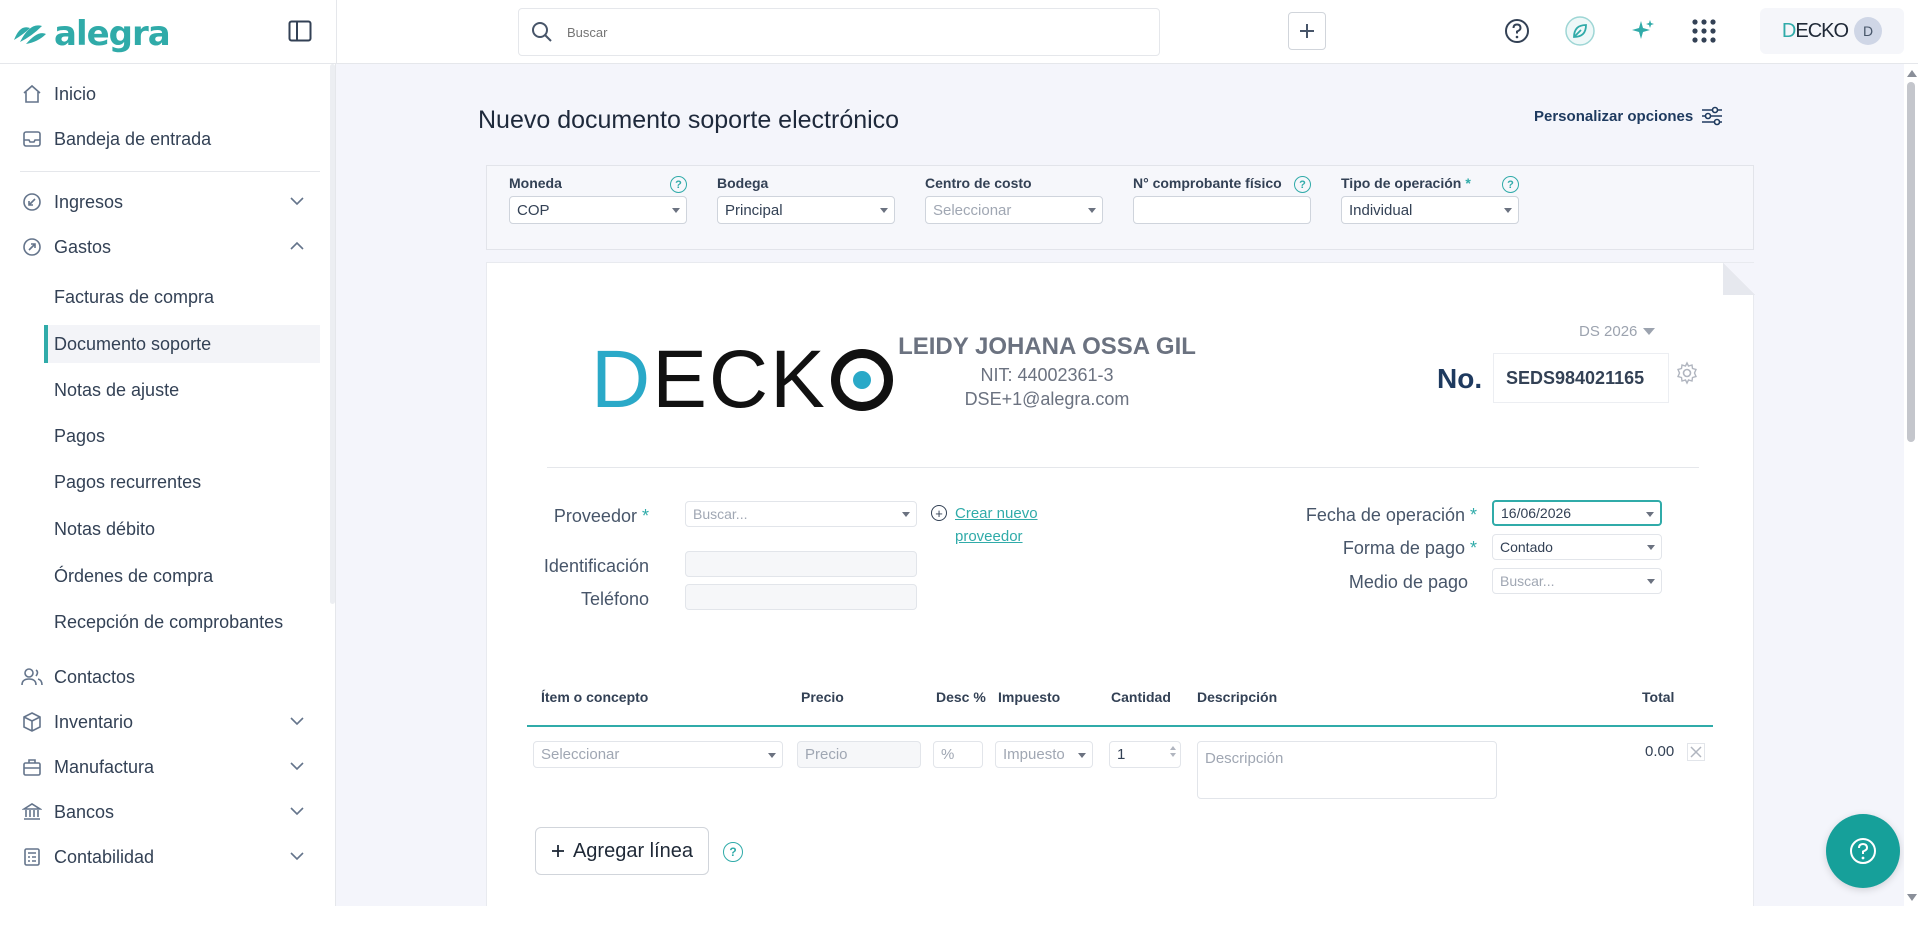 This screenshot has width=1918, height=936. What do you see at coordinates (1712, 116) in the screenshot?
I see `sliders-icon` at bounding box center [1712, 116].